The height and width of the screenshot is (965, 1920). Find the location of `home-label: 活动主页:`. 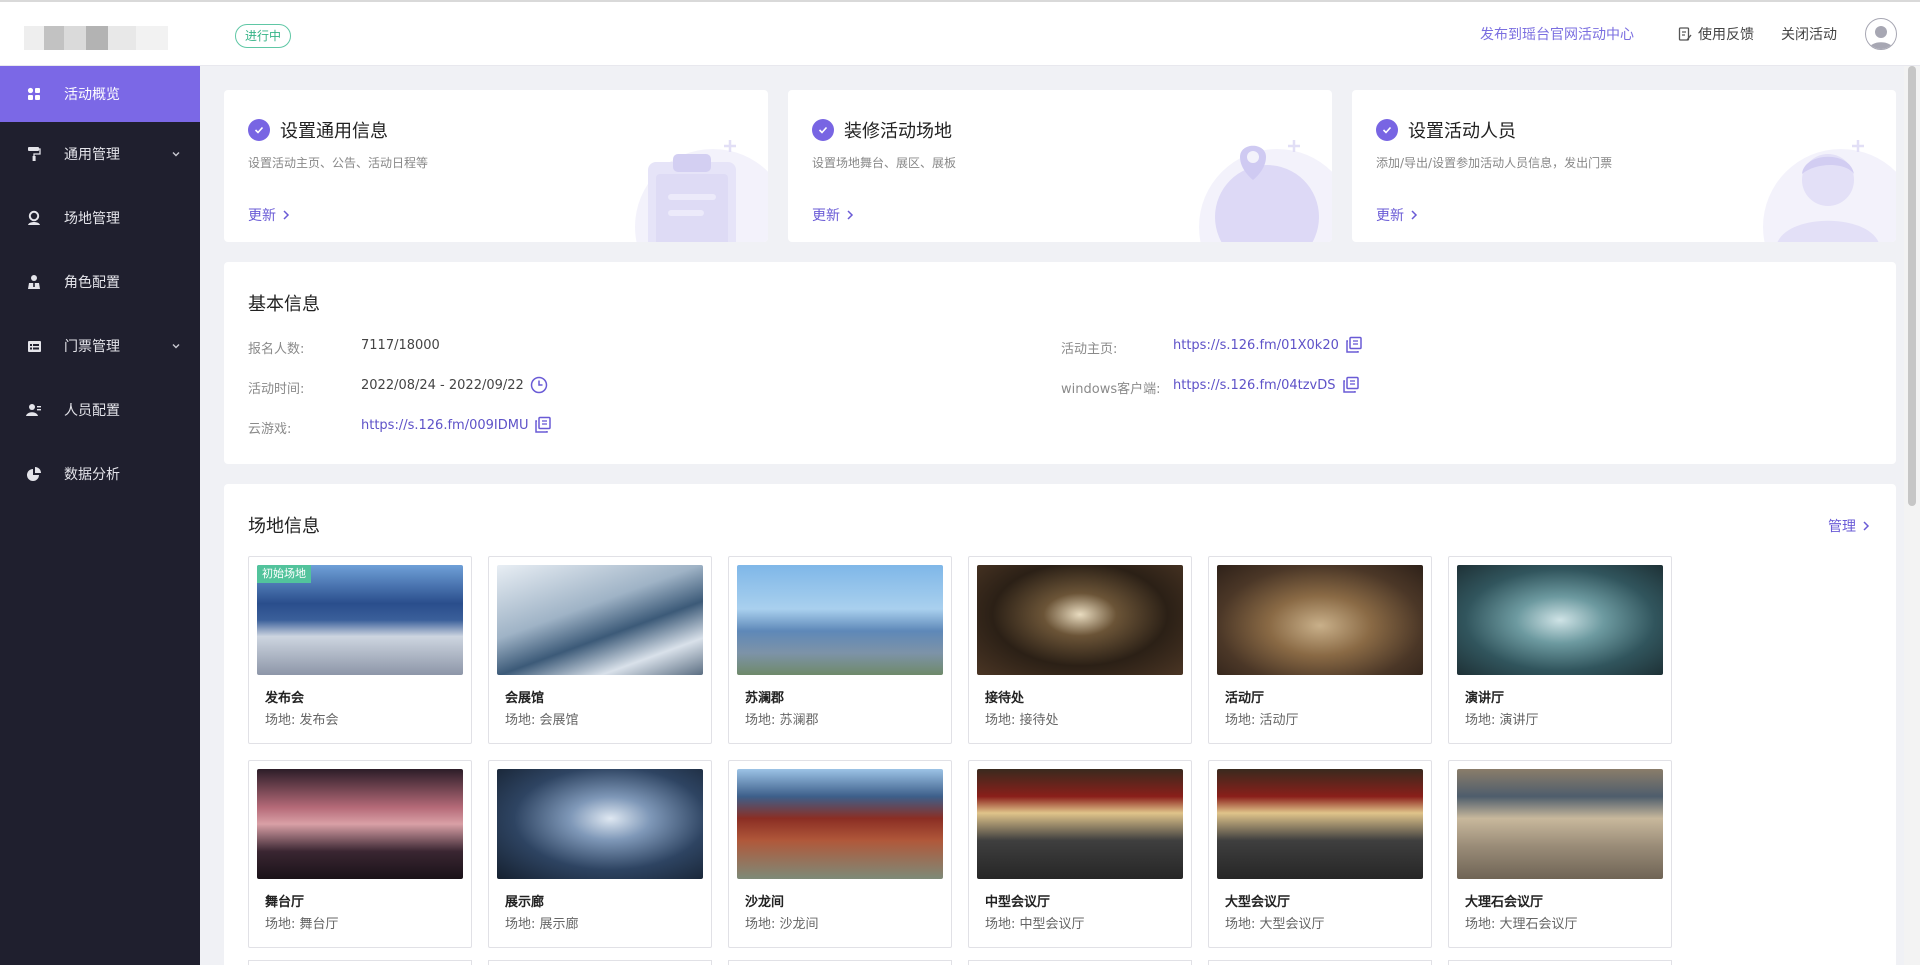

home-label: 活动主页: is located at coordinates (1089, 349).